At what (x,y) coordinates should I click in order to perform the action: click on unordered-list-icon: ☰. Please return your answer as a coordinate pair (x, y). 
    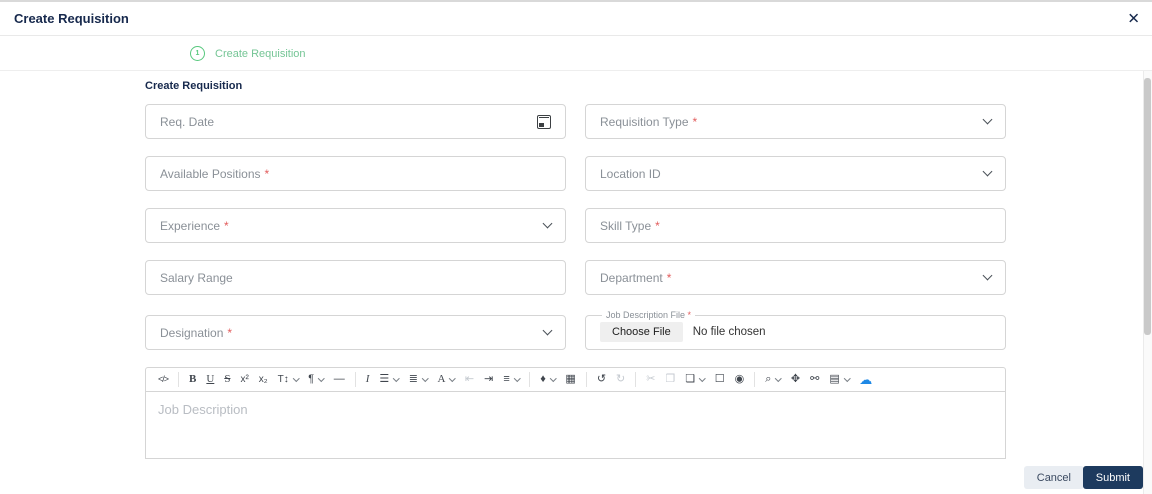
    Looking at the image, I should click on (388, 379).